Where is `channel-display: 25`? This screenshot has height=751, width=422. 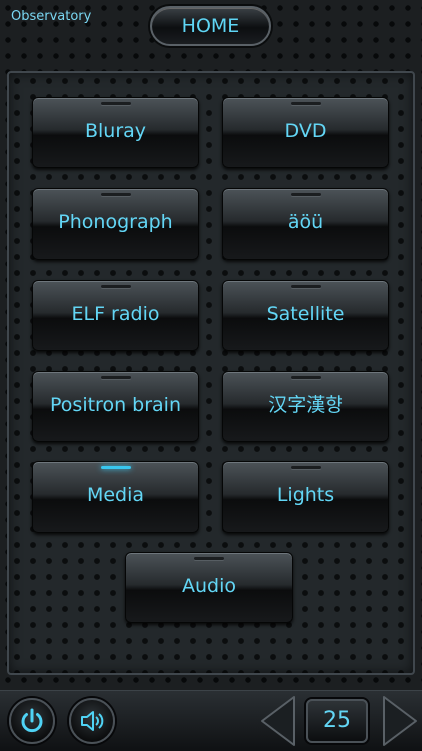 channel-display: 25 is located at coordinates (337, 721).